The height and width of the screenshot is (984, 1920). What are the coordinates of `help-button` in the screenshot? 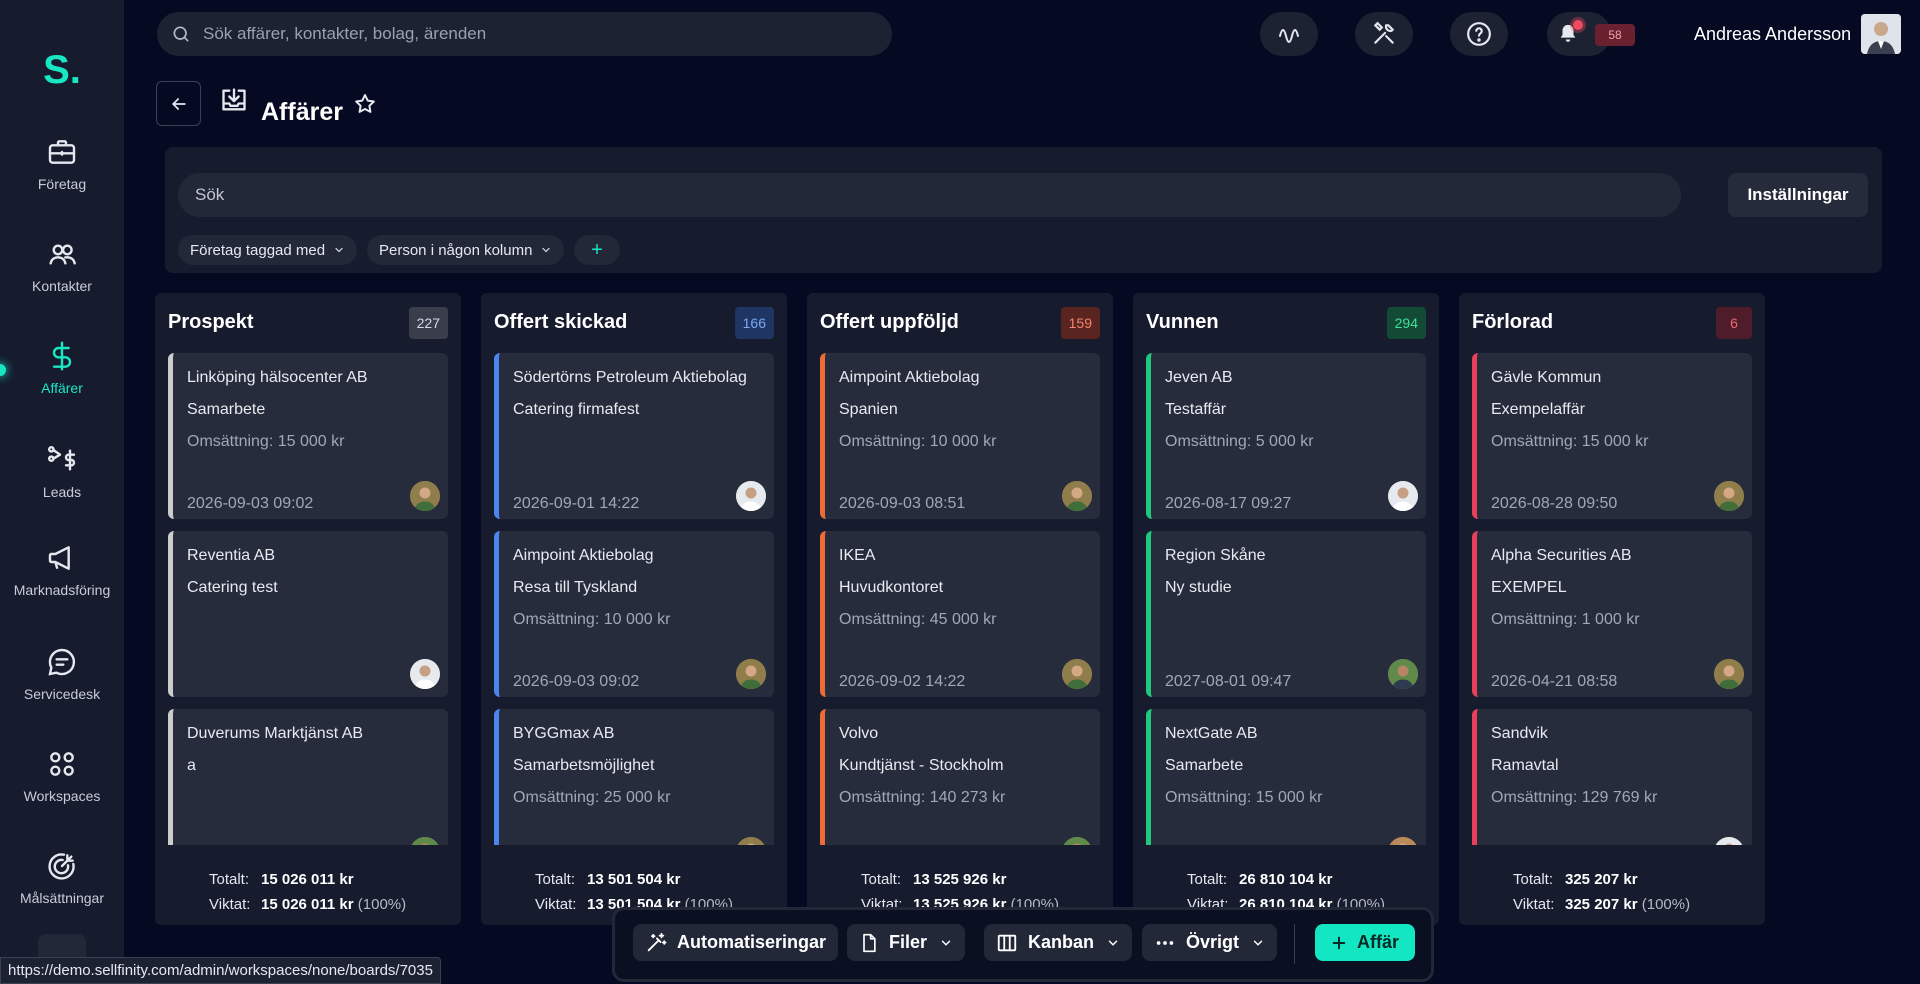 It's located at (1479, 34).